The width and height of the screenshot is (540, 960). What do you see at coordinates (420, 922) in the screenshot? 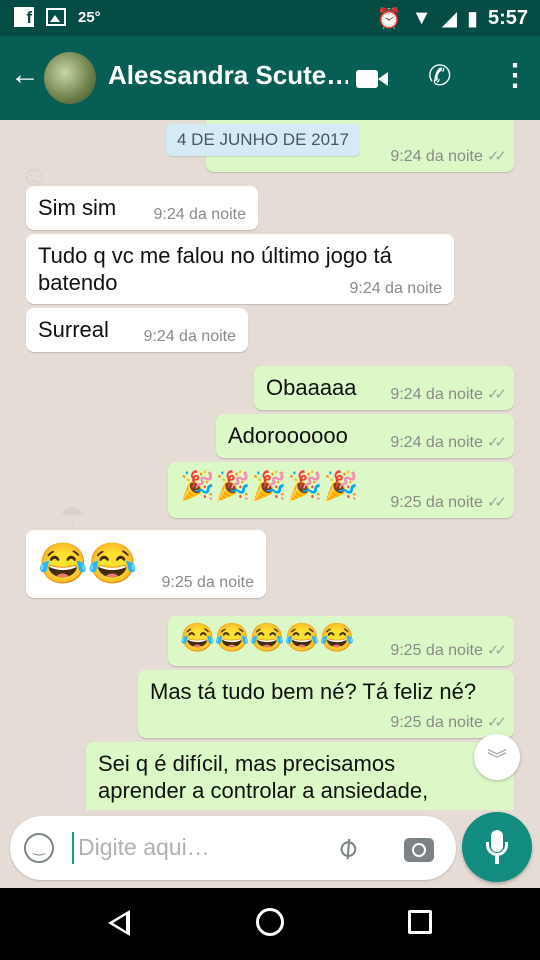
I see `nav-recents-icon` at bounding box center [420, 922].